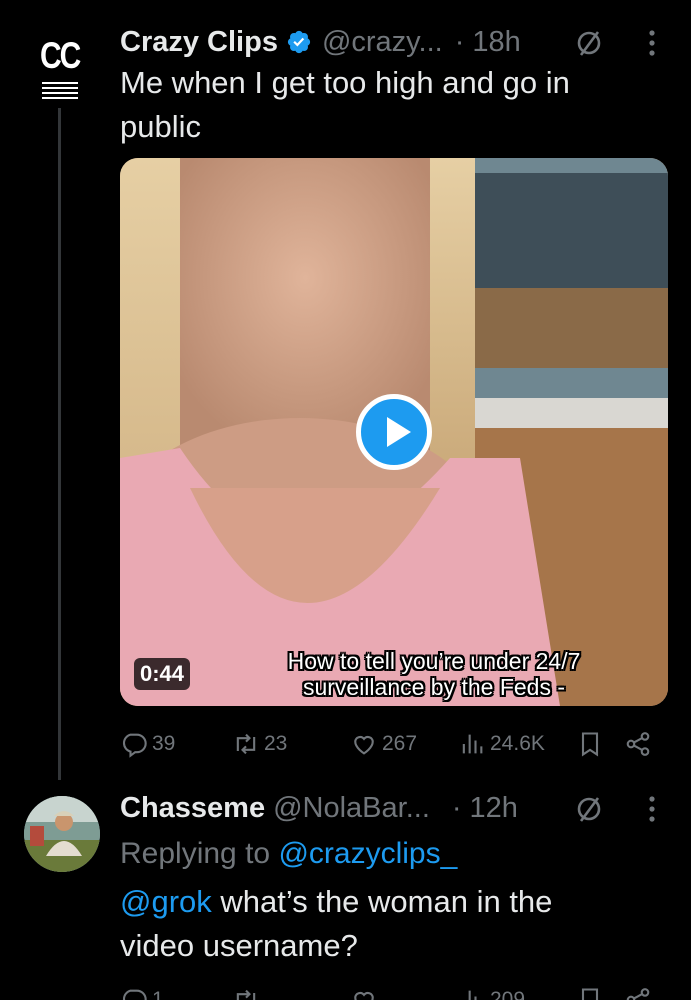  What do you see at coordinates (399, 432) in the screenshot?
I see `play-icon` at bounding box center [399, 432].